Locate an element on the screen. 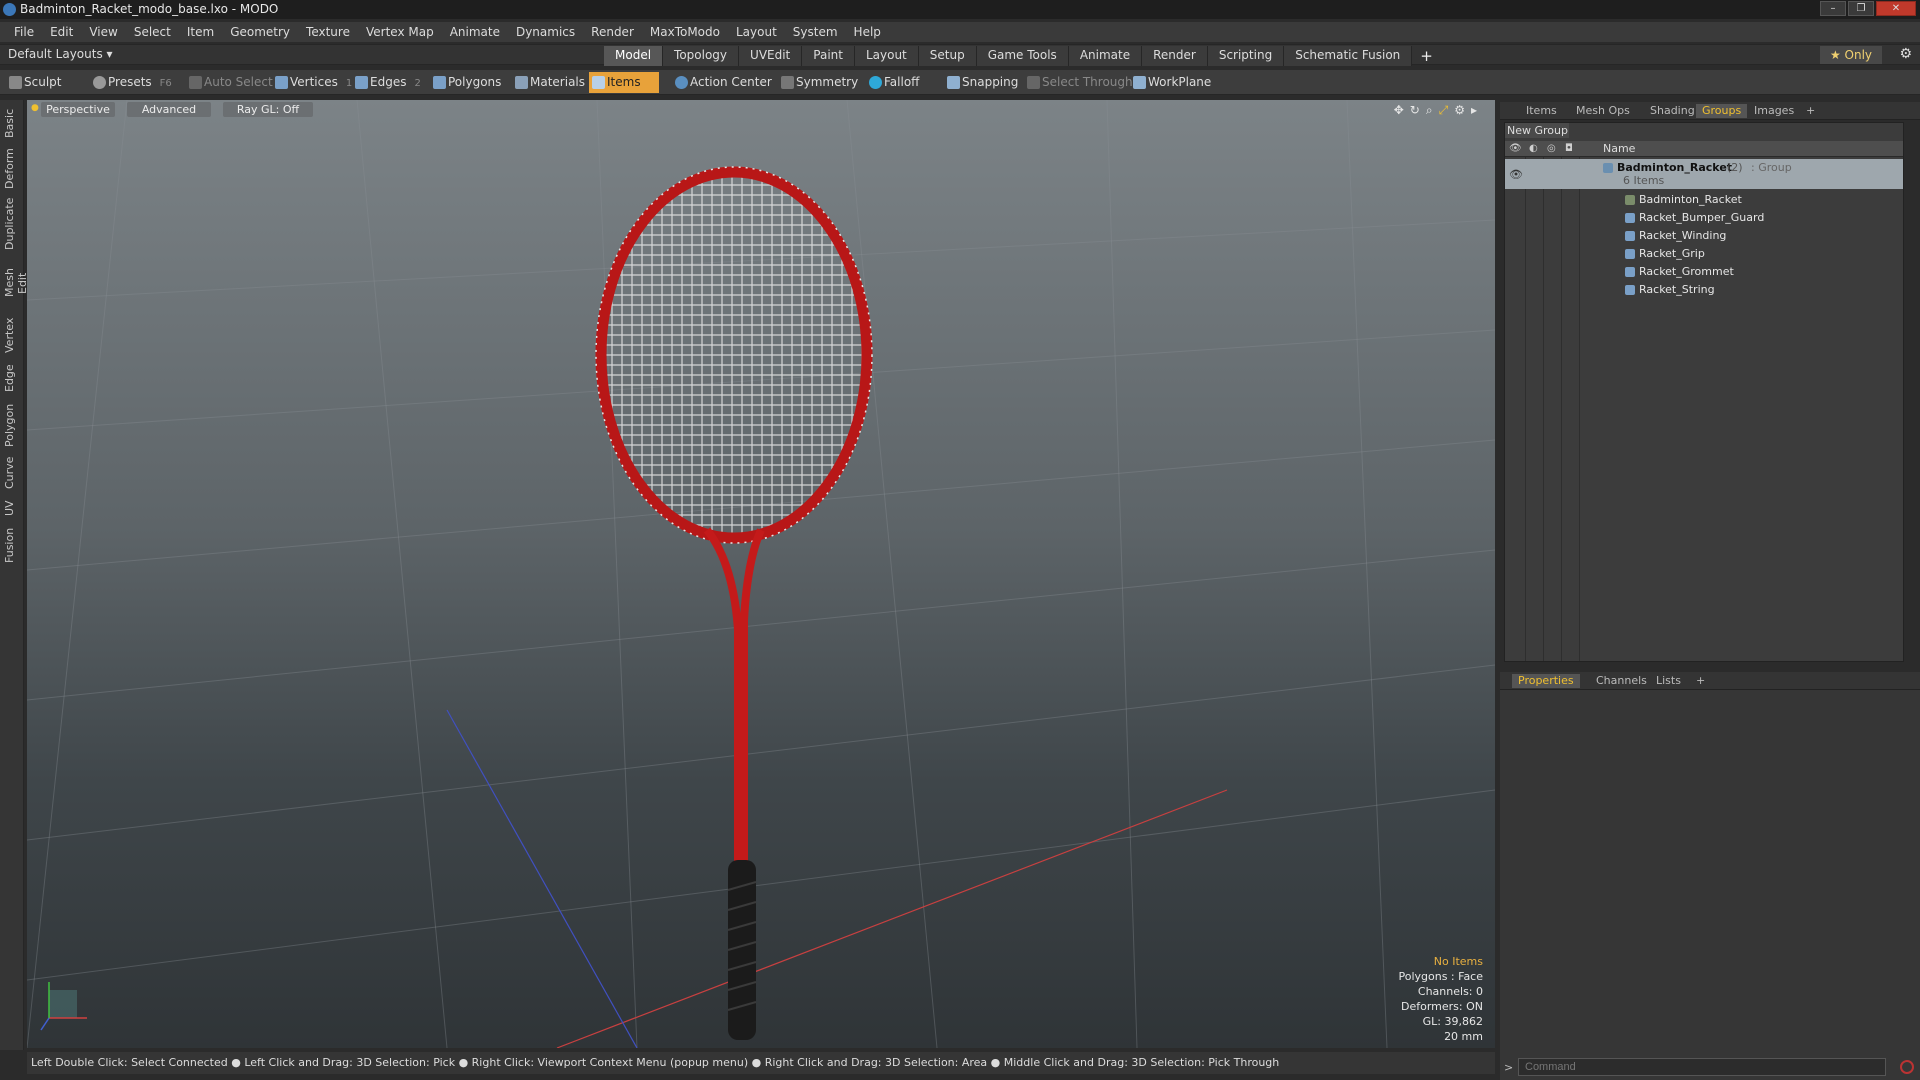  fit-view-icon: ⤢ is located at coordinates (1444, 110).